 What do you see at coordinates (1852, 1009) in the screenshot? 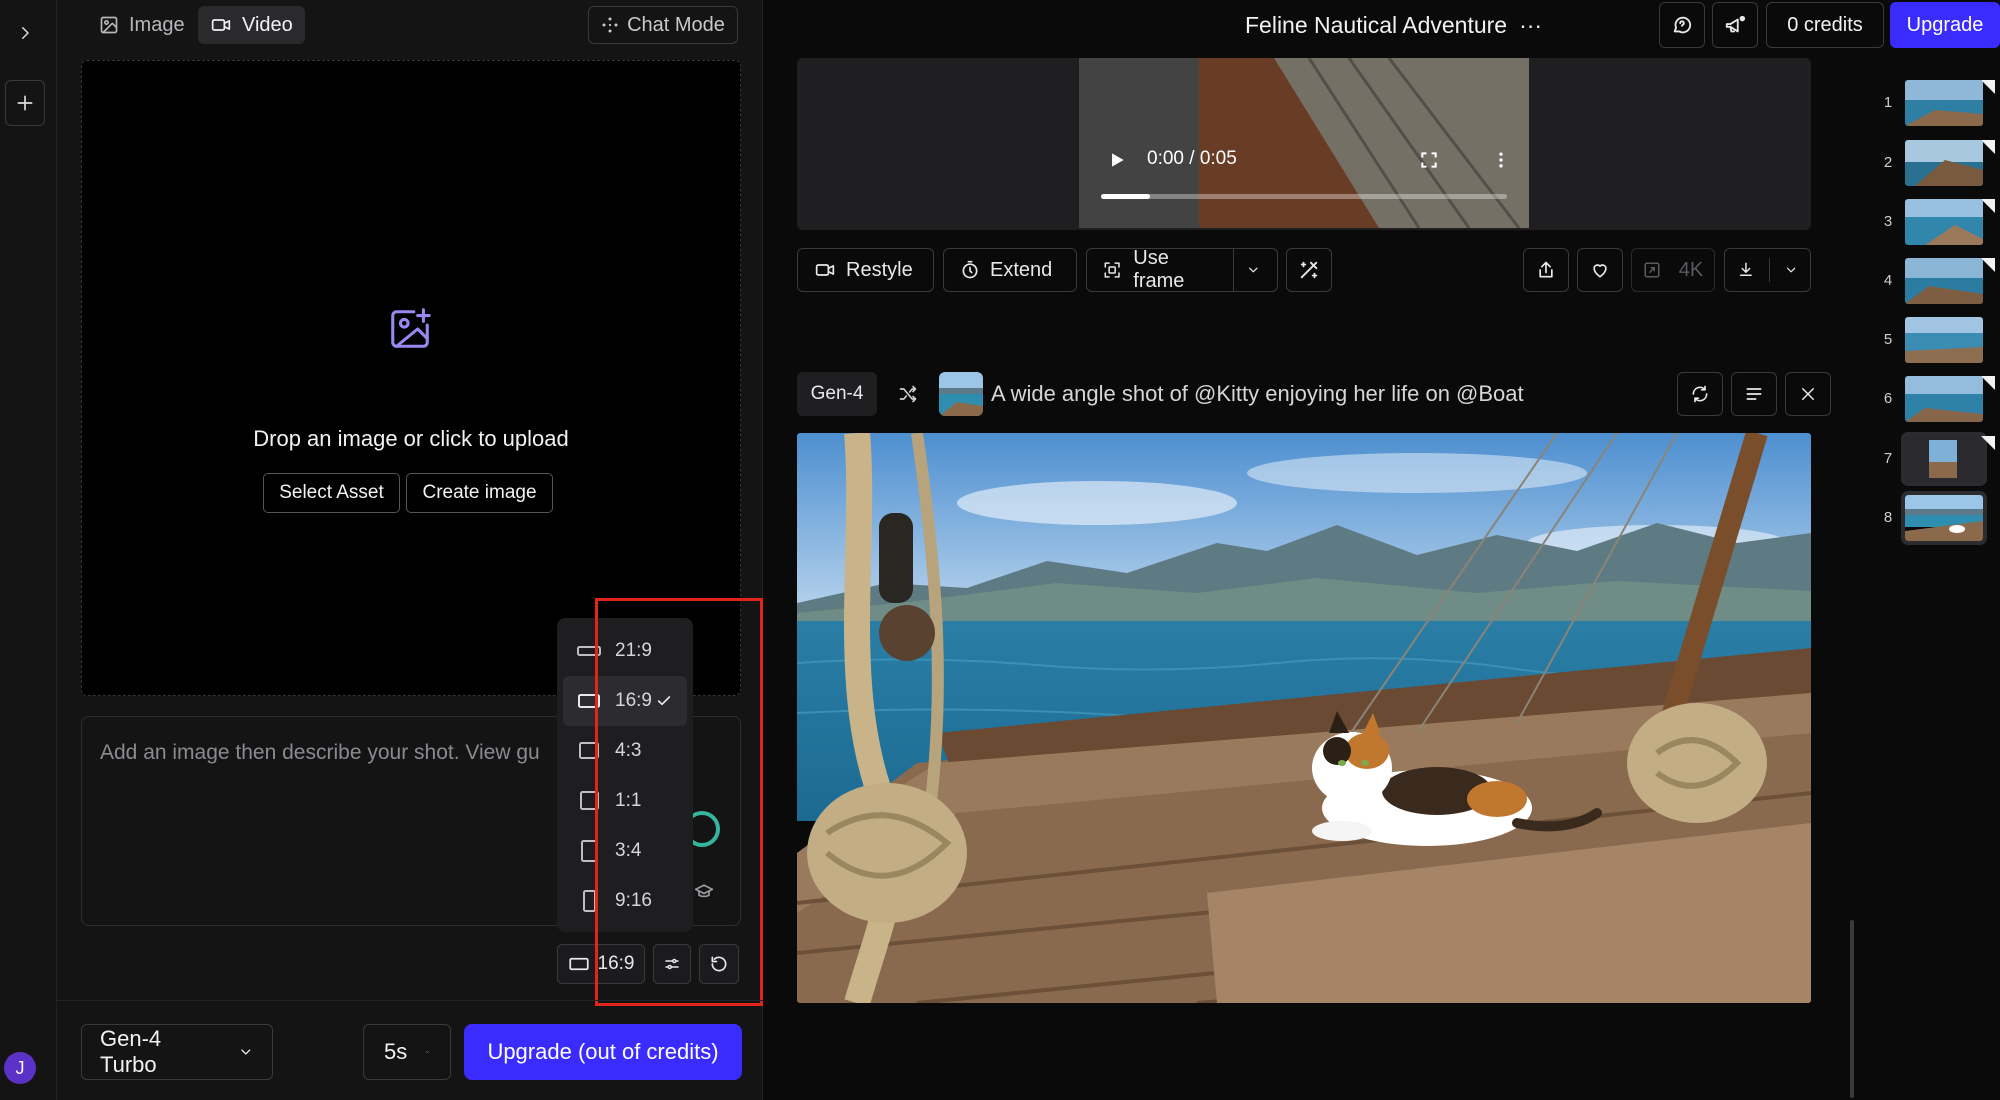
I see `scrollbar` at bounding box center [1852, 1009].